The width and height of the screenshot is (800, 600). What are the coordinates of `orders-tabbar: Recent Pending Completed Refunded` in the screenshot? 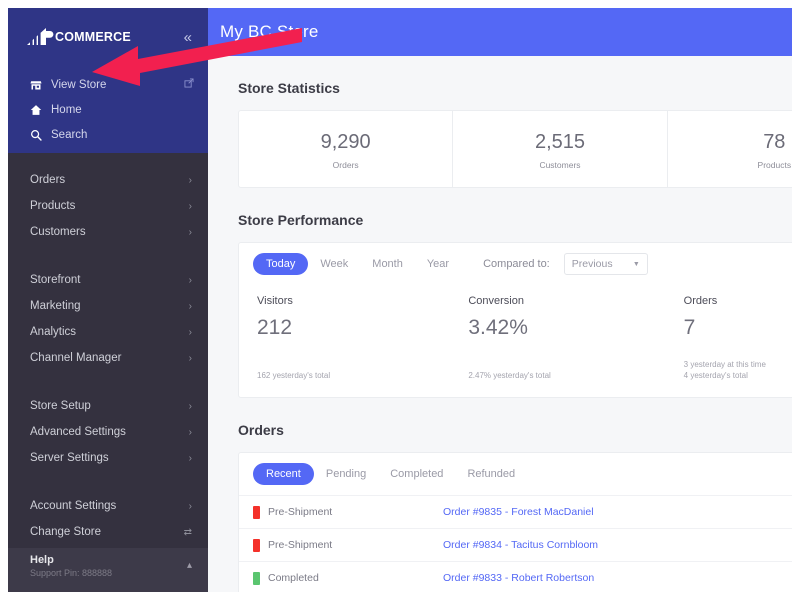 It's located at (515, 474).